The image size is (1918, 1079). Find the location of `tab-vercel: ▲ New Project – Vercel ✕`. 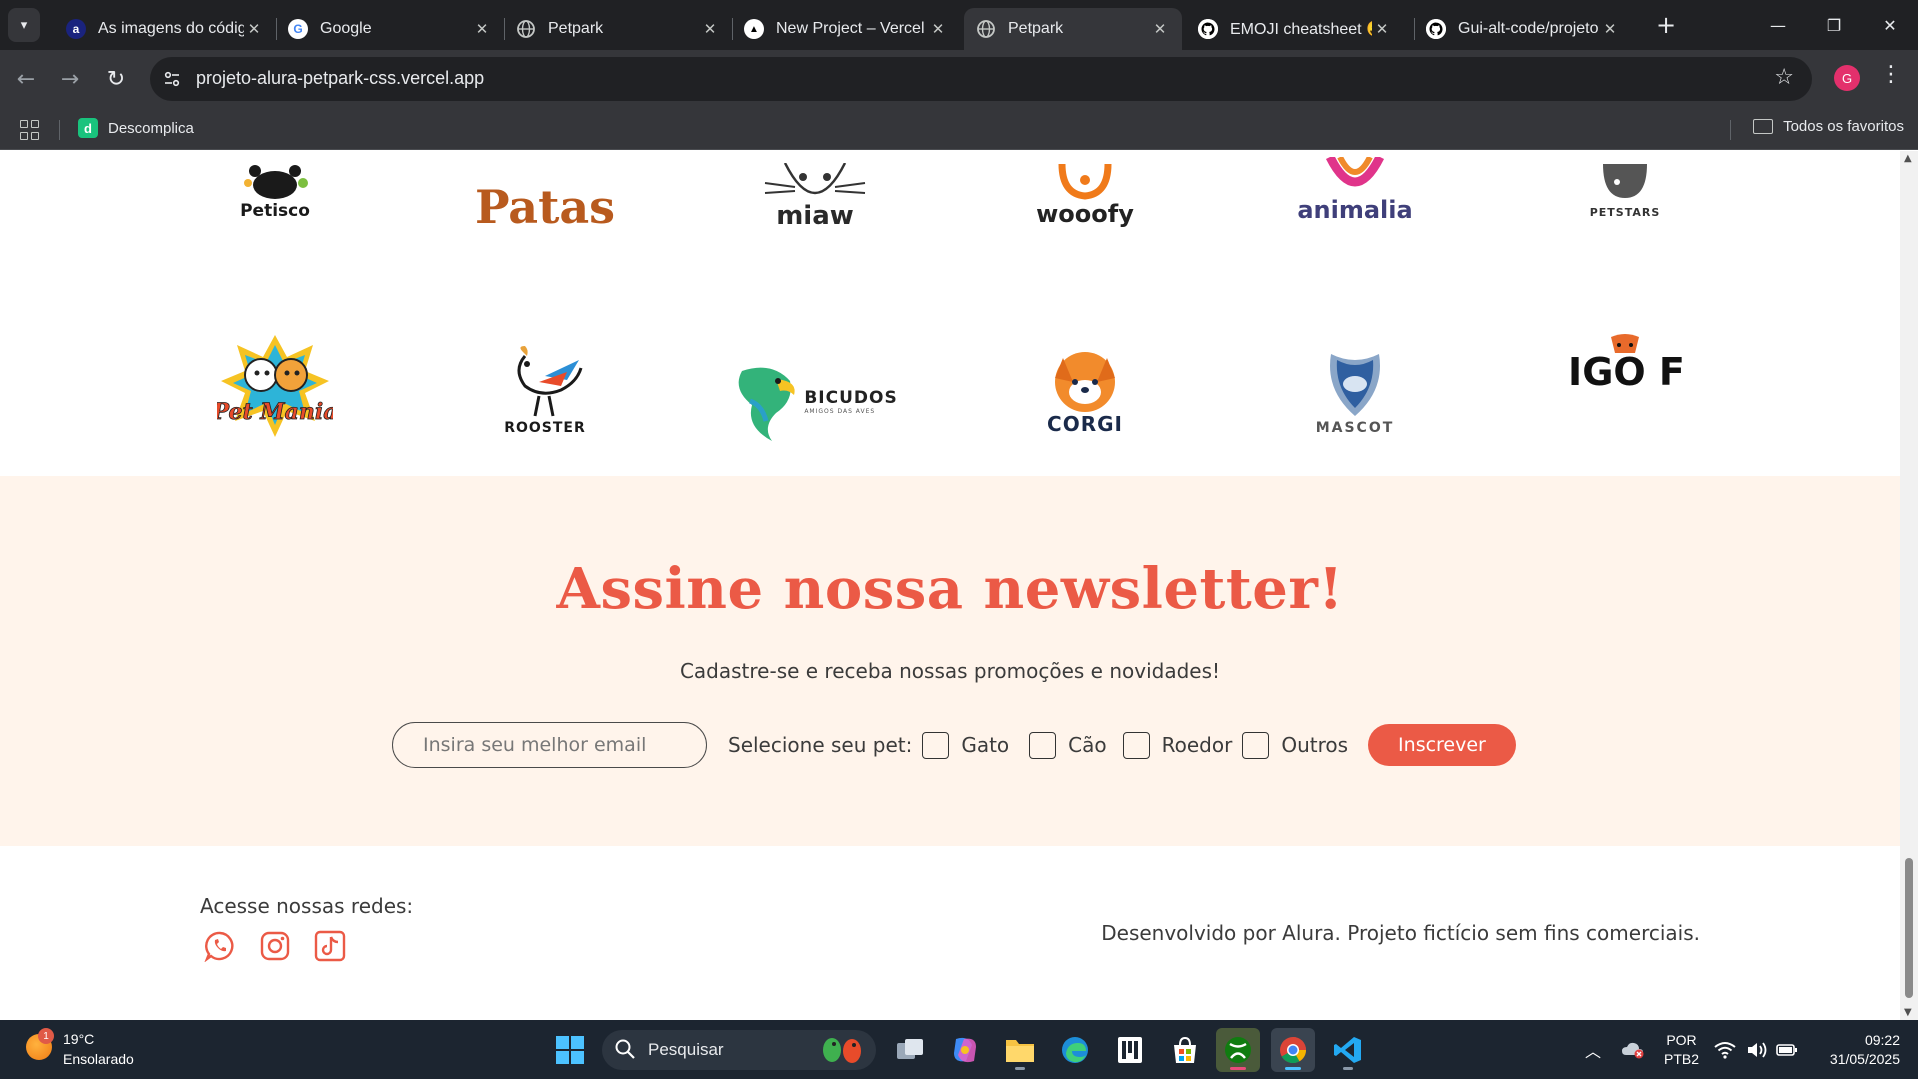

tab-vercel: ▲ New Project – Vercel ✕ is located at coordinates (846, 29).